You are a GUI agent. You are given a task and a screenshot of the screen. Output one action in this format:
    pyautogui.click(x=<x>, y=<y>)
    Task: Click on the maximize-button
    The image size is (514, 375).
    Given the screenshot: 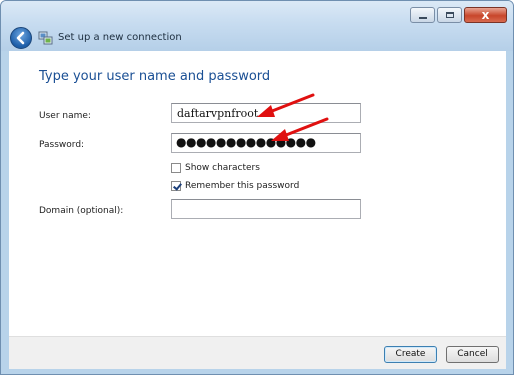 What is the action you would take?
    pyautogui.click(x=449, y=15)
    